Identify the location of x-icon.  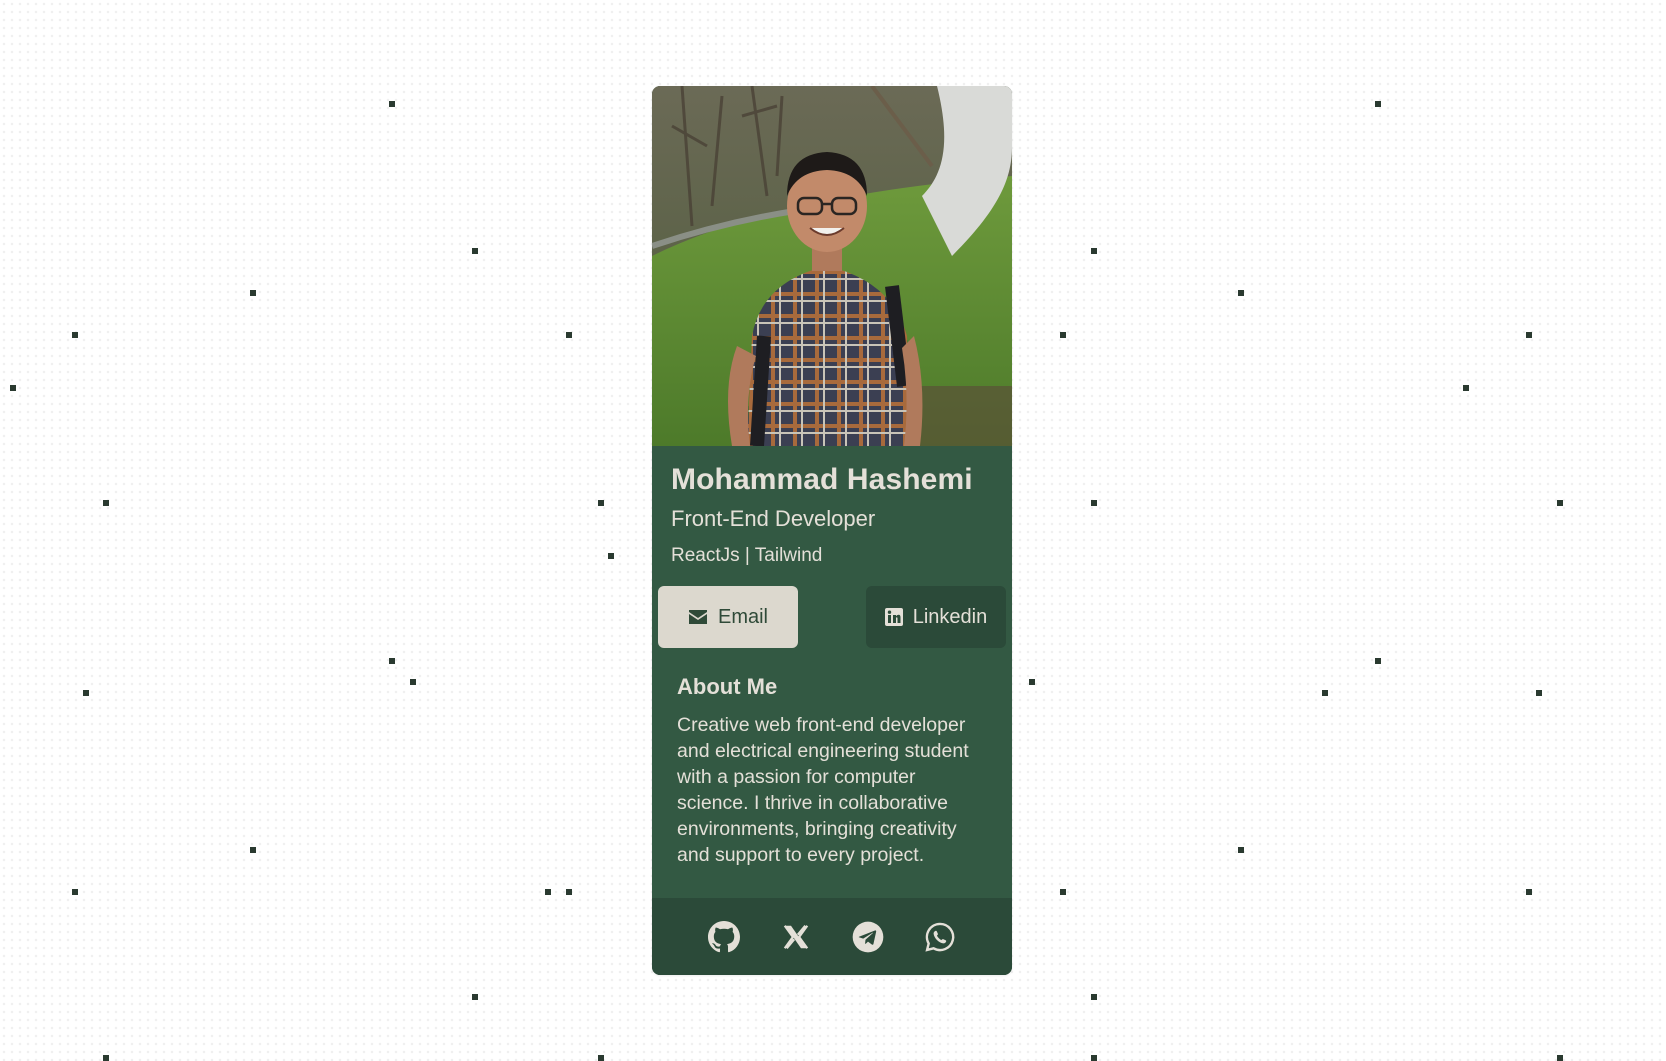
(796, 936).